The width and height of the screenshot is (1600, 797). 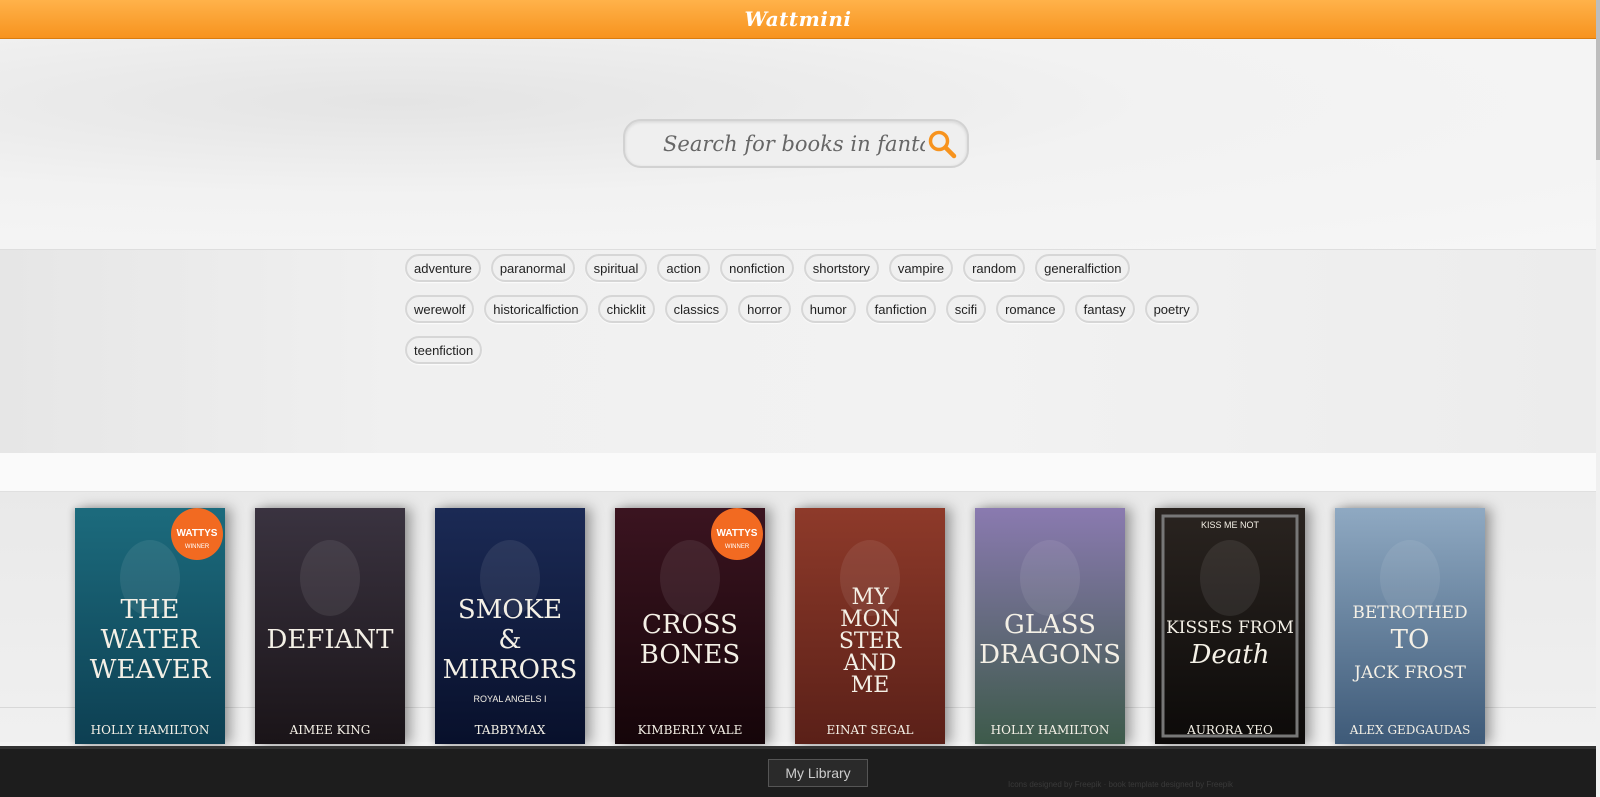 I want to click on tag-adventure: adventure, so click(x=443, y=268).